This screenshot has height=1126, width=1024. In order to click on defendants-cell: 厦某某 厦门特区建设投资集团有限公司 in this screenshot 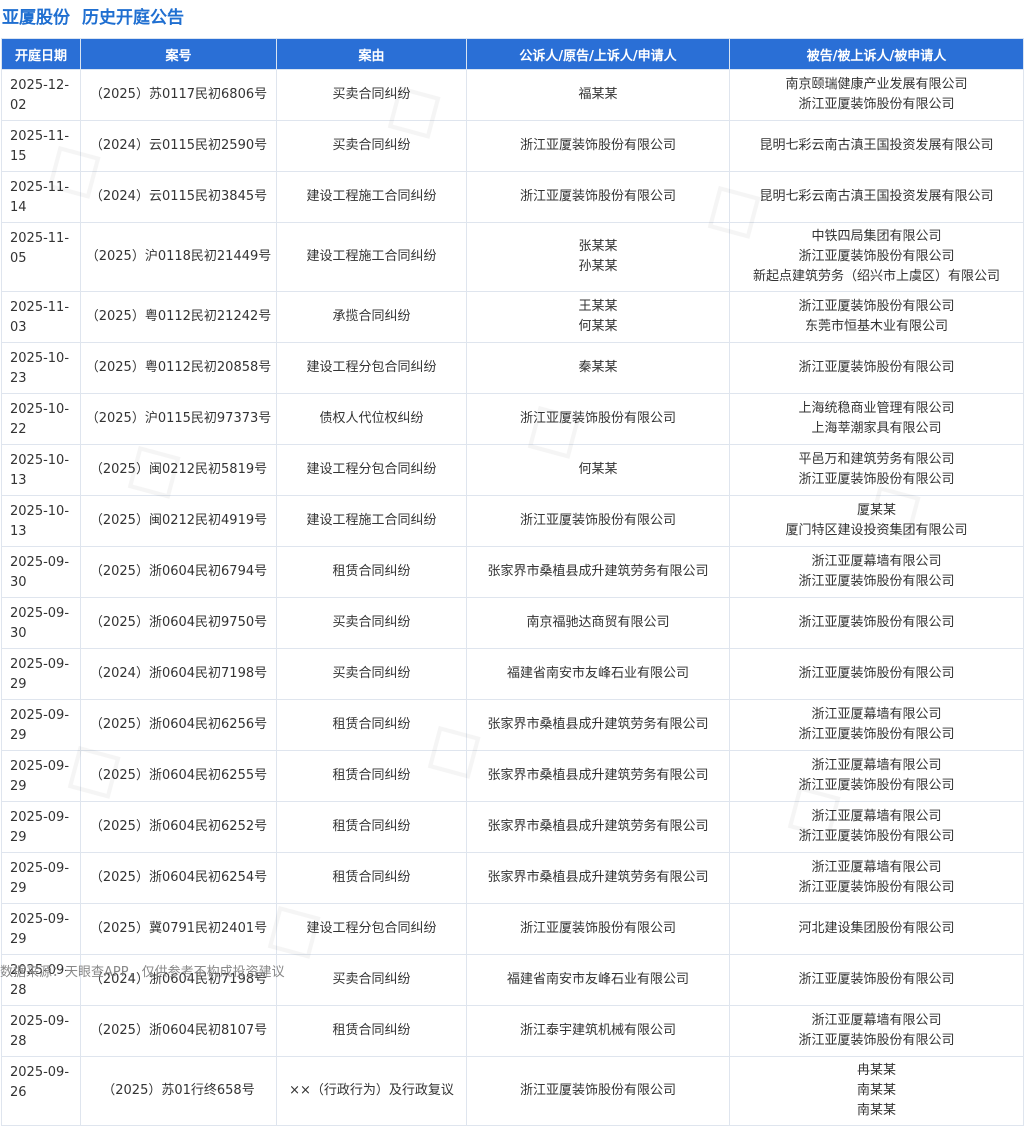, I will do `click(876, 521)`.